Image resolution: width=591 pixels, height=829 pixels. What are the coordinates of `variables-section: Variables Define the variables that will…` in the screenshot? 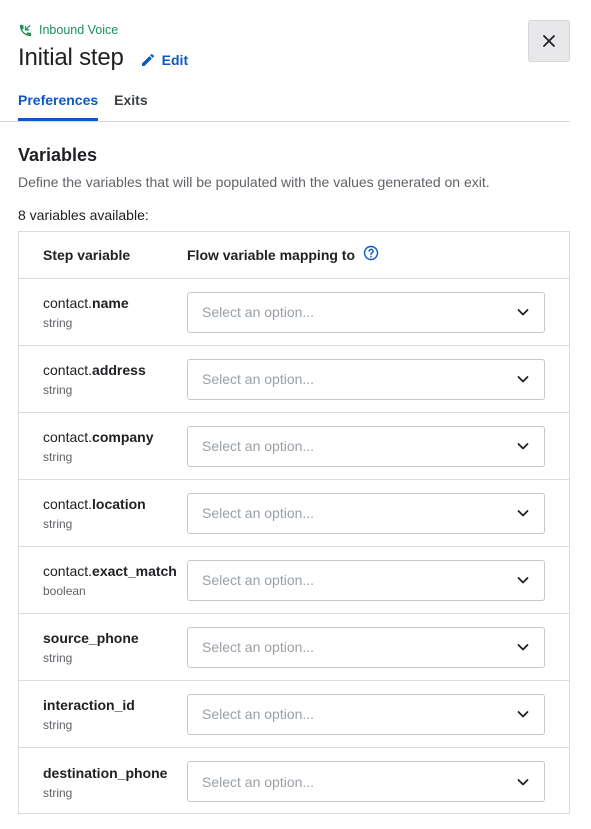 It's located at (294, 184).